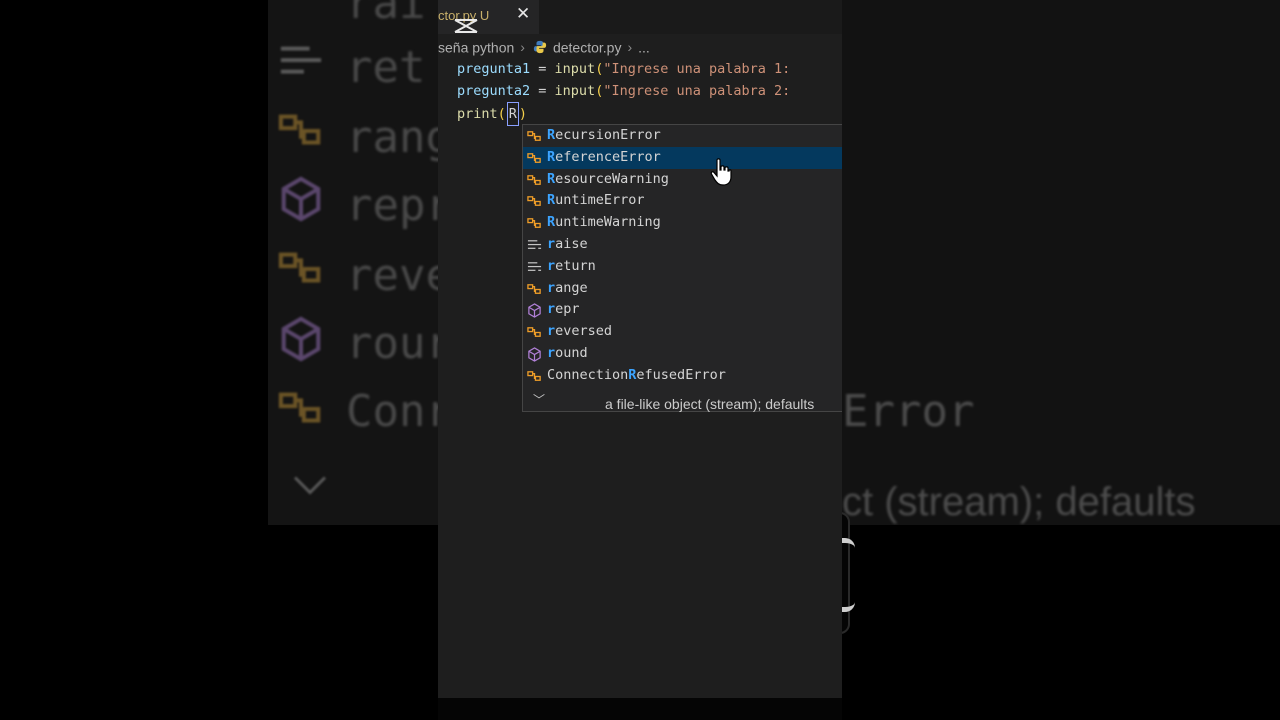  Describe the element at coordinates (540, 47) in the screenshot. I see `python-icon` at that location.